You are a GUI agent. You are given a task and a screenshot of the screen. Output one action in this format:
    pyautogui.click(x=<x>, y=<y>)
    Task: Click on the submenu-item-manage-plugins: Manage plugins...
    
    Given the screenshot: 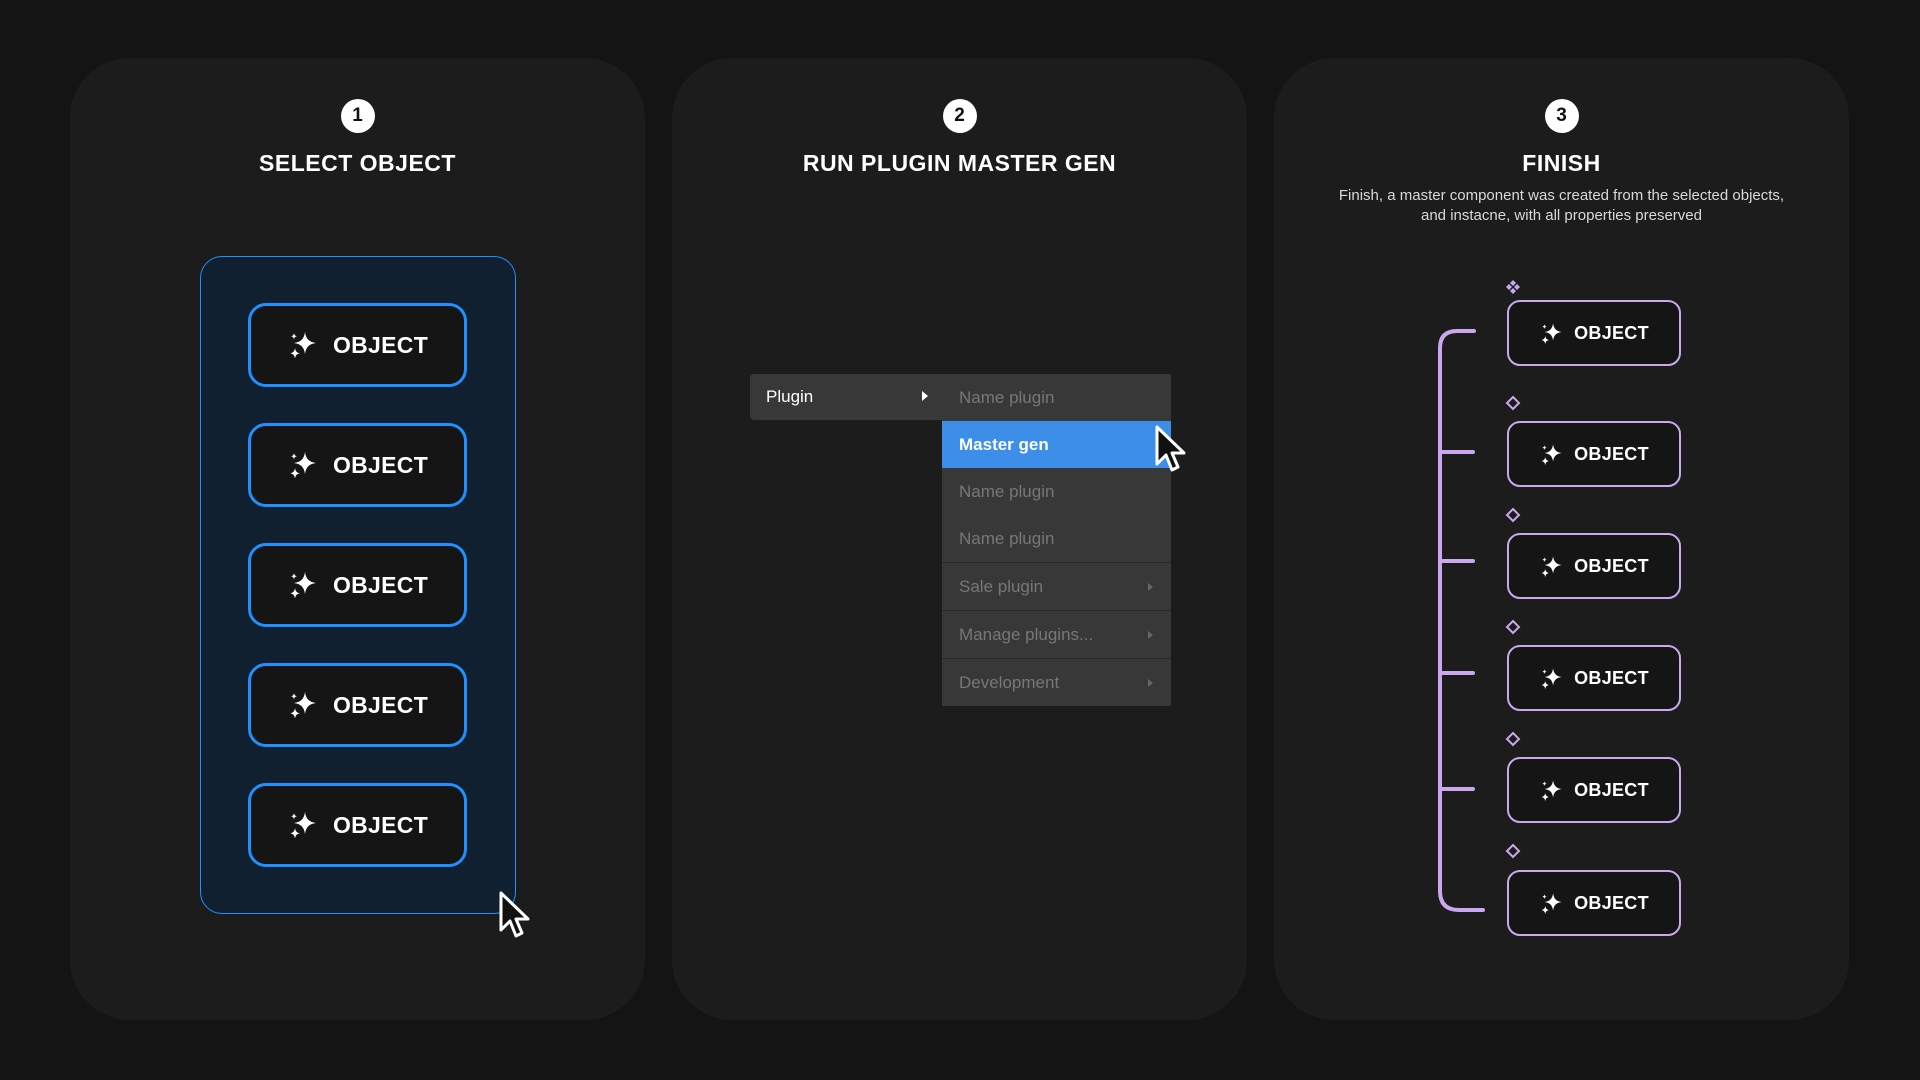 What is the action you would take?
    pyautogui.click(x=1056, y=634)
    